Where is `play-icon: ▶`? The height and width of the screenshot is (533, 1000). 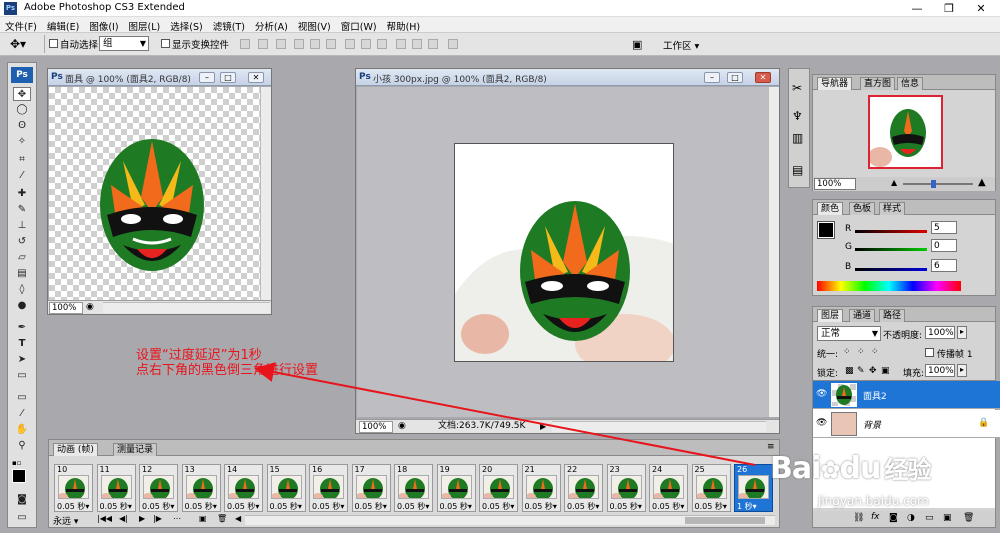 play-icon: ▶ is located at coordinates (142, 518).